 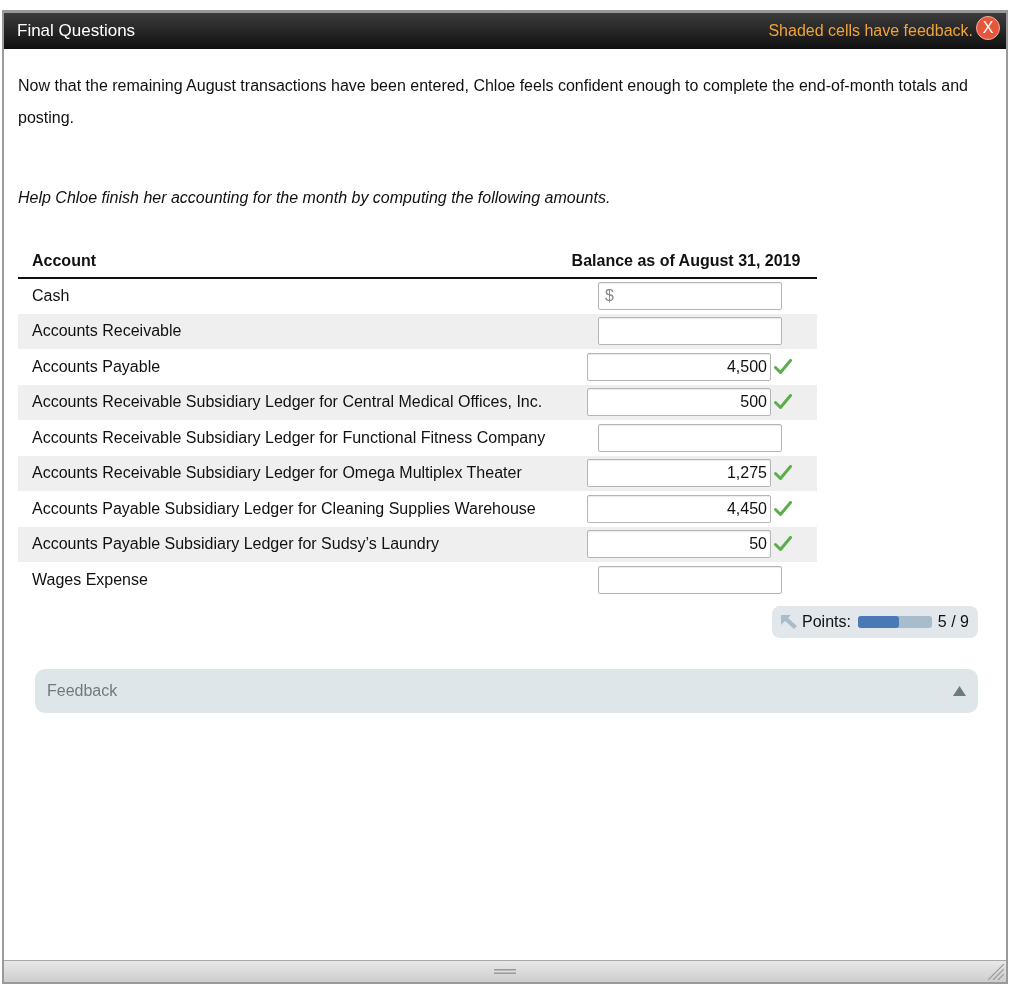 I want to click on account-name: Cash, so click(x=51, y=296).